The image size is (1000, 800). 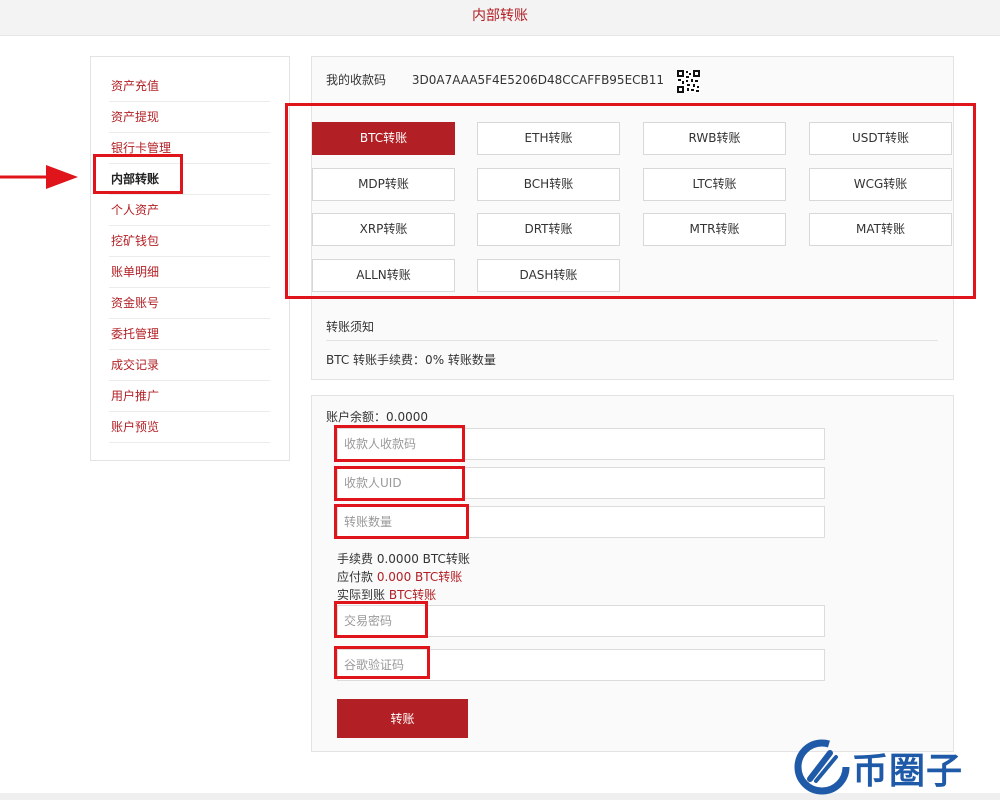 What do you see at coordinates (189, 396) in the screenshot?
I see `sidebar-item: 用户推广` at bounding box center [189, 396].